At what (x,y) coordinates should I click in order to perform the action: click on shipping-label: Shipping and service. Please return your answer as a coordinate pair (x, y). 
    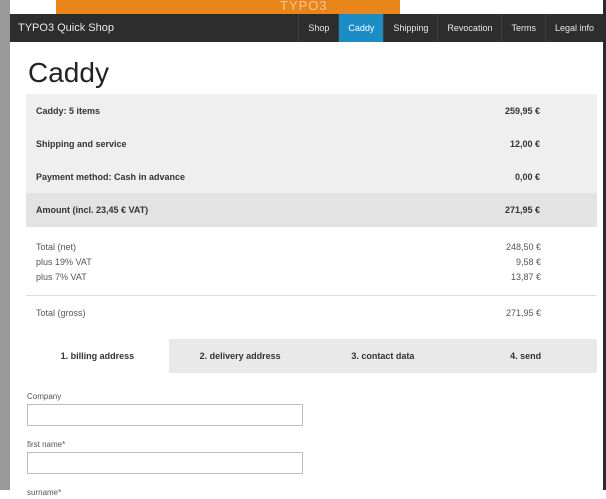
    Looking at the image, I should click on (81, 143).